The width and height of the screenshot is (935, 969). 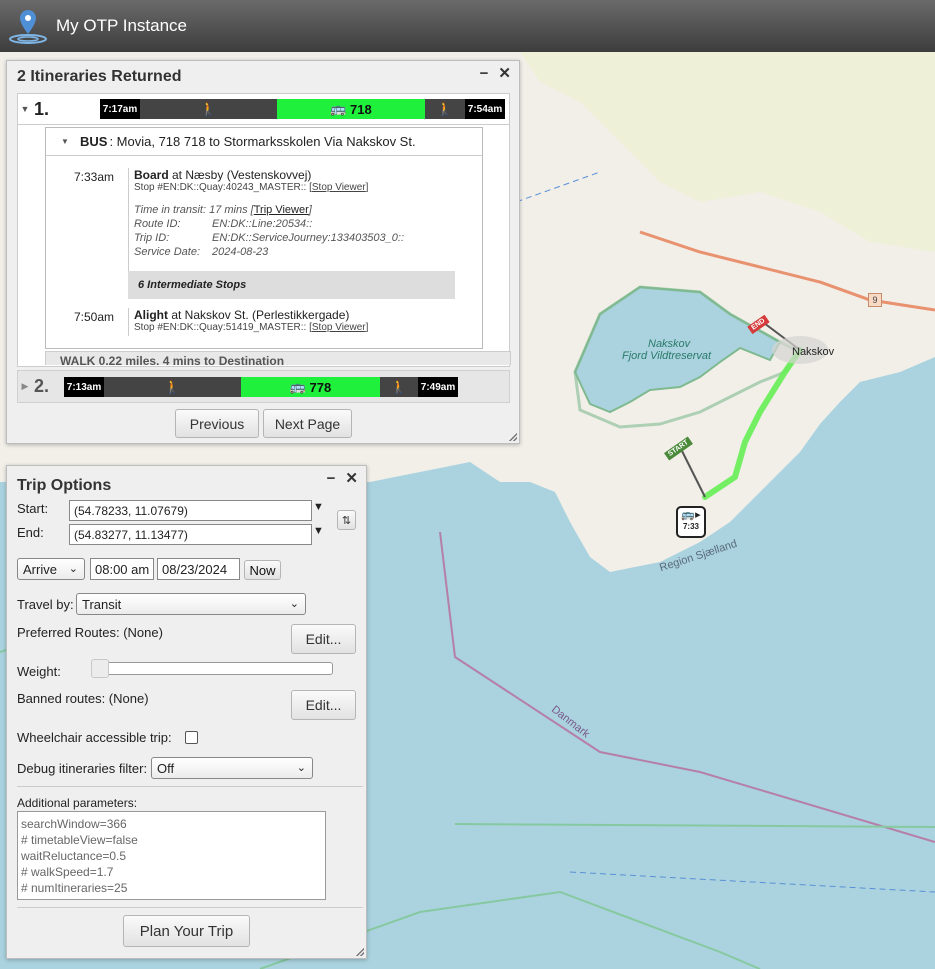 What do you see at coordinates (122, 569) in the screenshot?
I see `time-field: 08:00 am` at bounding box center [122, 569].